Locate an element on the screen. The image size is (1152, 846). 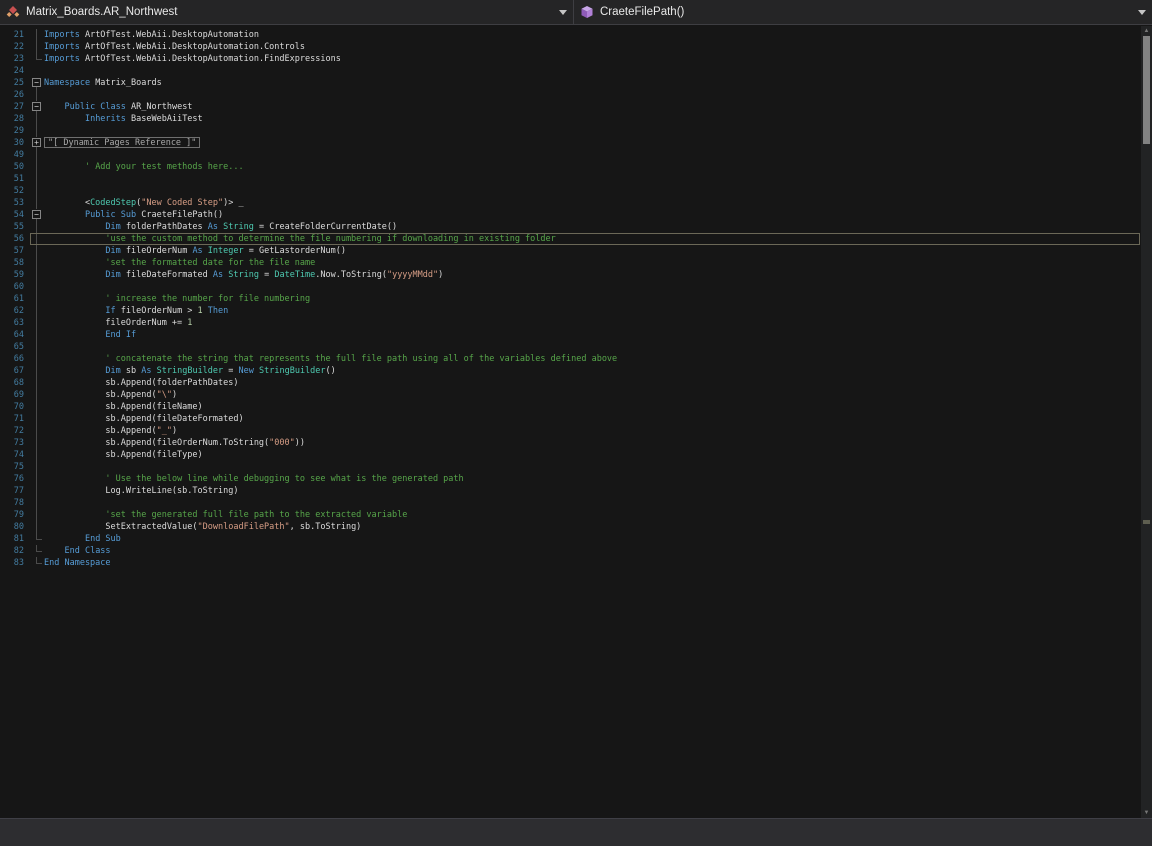
code-line: 68 sb.Append(folderPathDates) is located at coordinates (570, 383).